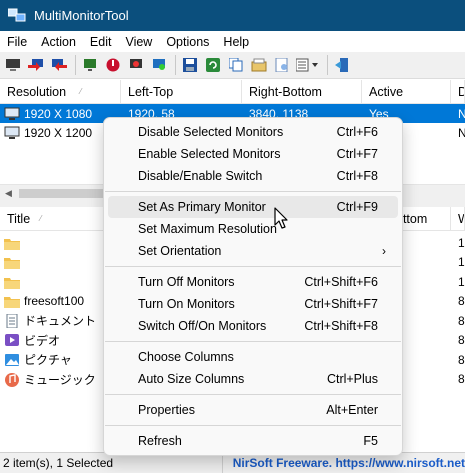 This screenshot has width=465, height=473. I want to click on menu-bar: File Action Edit View Options Help, so click(232, 41).